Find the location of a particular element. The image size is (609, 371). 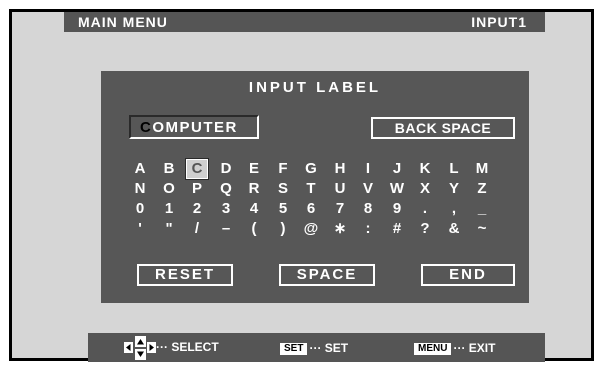

input-indicator: INPUT1 is located at coordinates (499, 22).